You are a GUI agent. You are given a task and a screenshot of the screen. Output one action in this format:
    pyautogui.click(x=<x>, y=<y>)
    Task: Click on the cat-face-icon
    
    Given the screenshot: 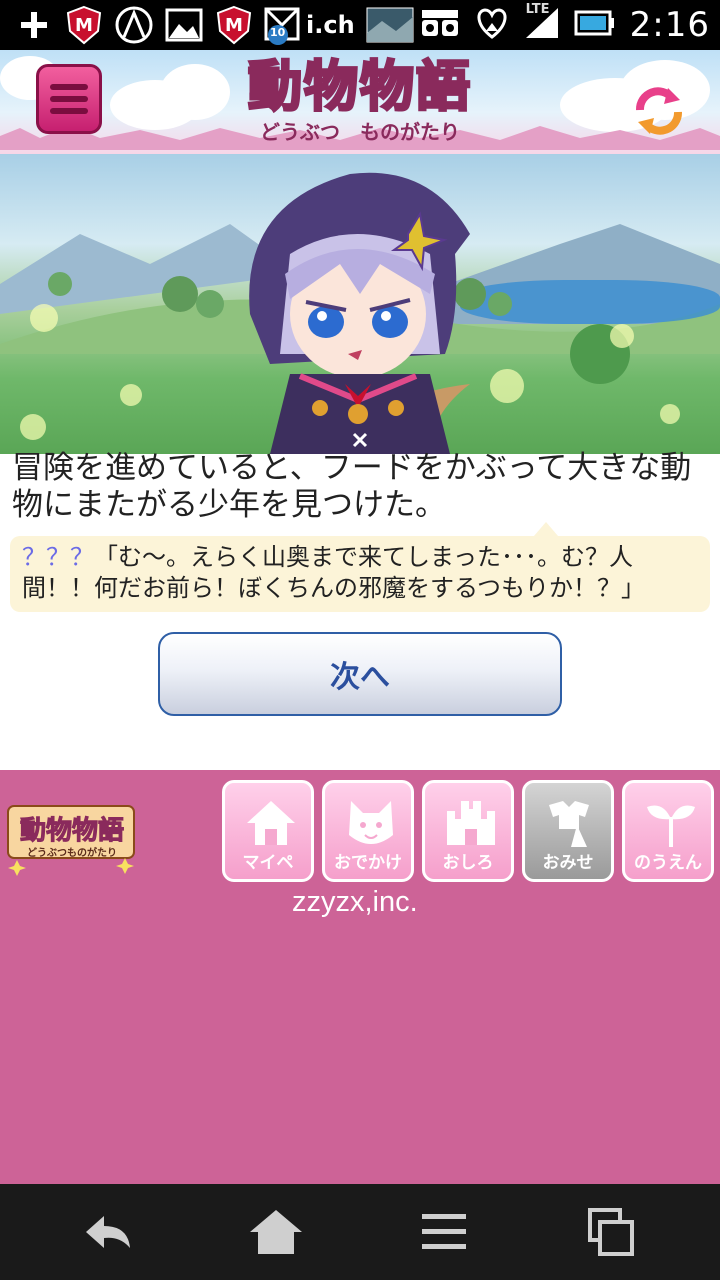 What is the action you would take?
    pyautogui.click(x=371, y=822)
    